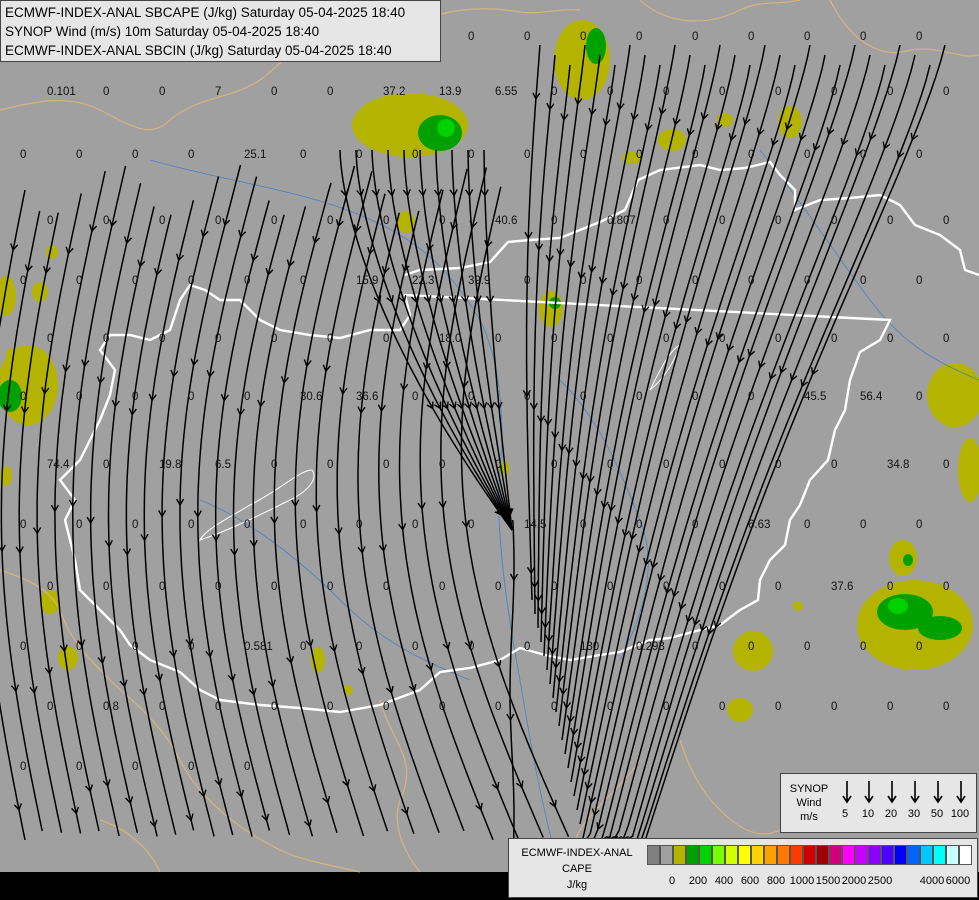  Describe the element at coordinates (506, 221) in the screenshot. I see `cin-value: 40.6` at that location.